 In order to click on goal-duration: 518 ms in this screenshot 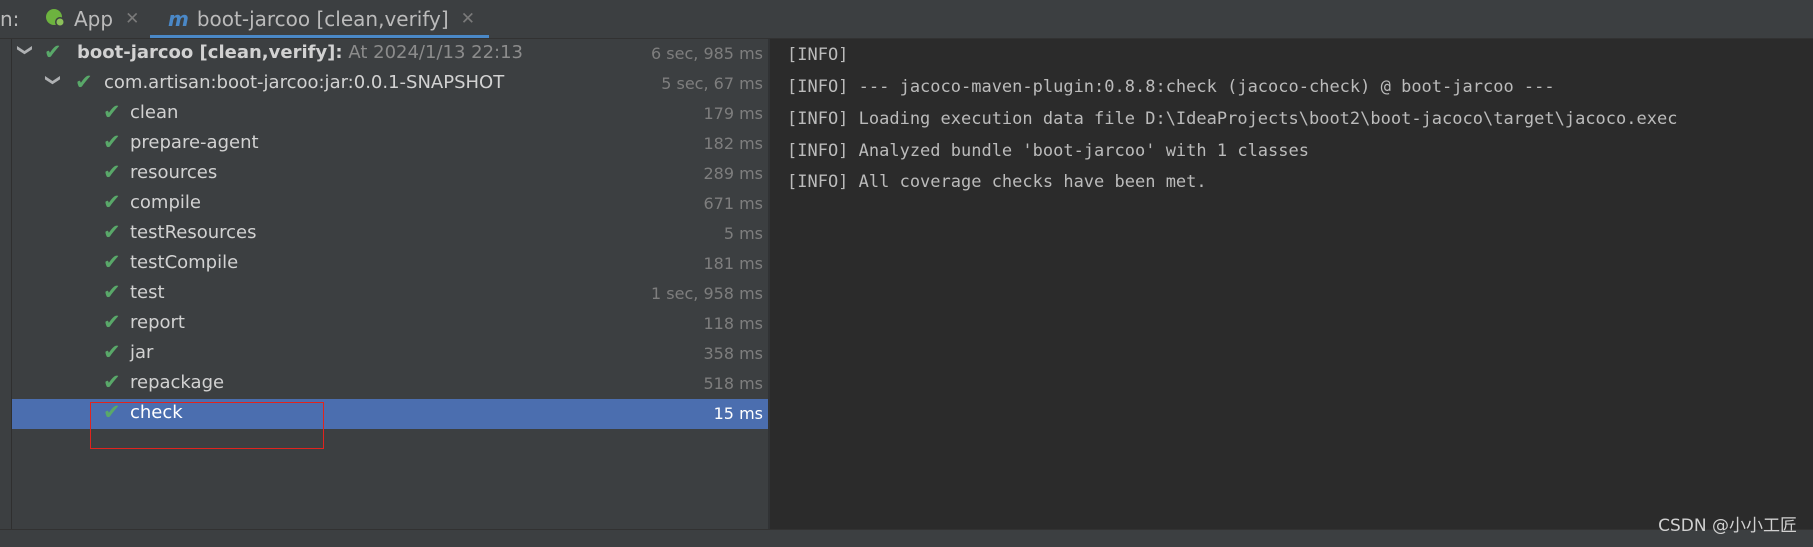, I will do `click(733, 383)`.